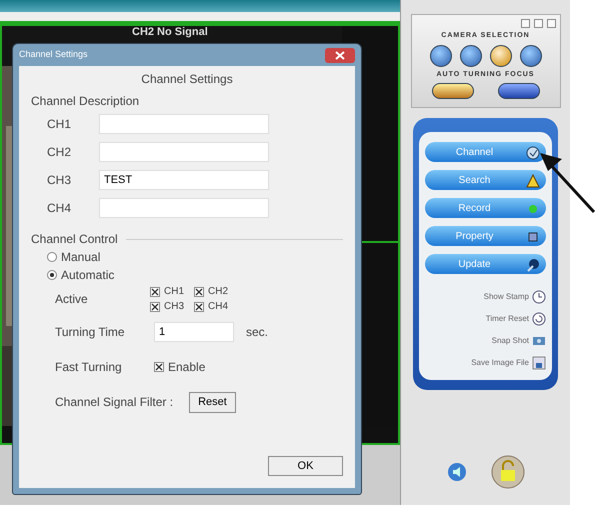  Describe the element at coordinates (184, 180) in the screenshot. I see `text-field: TEST` at that location.